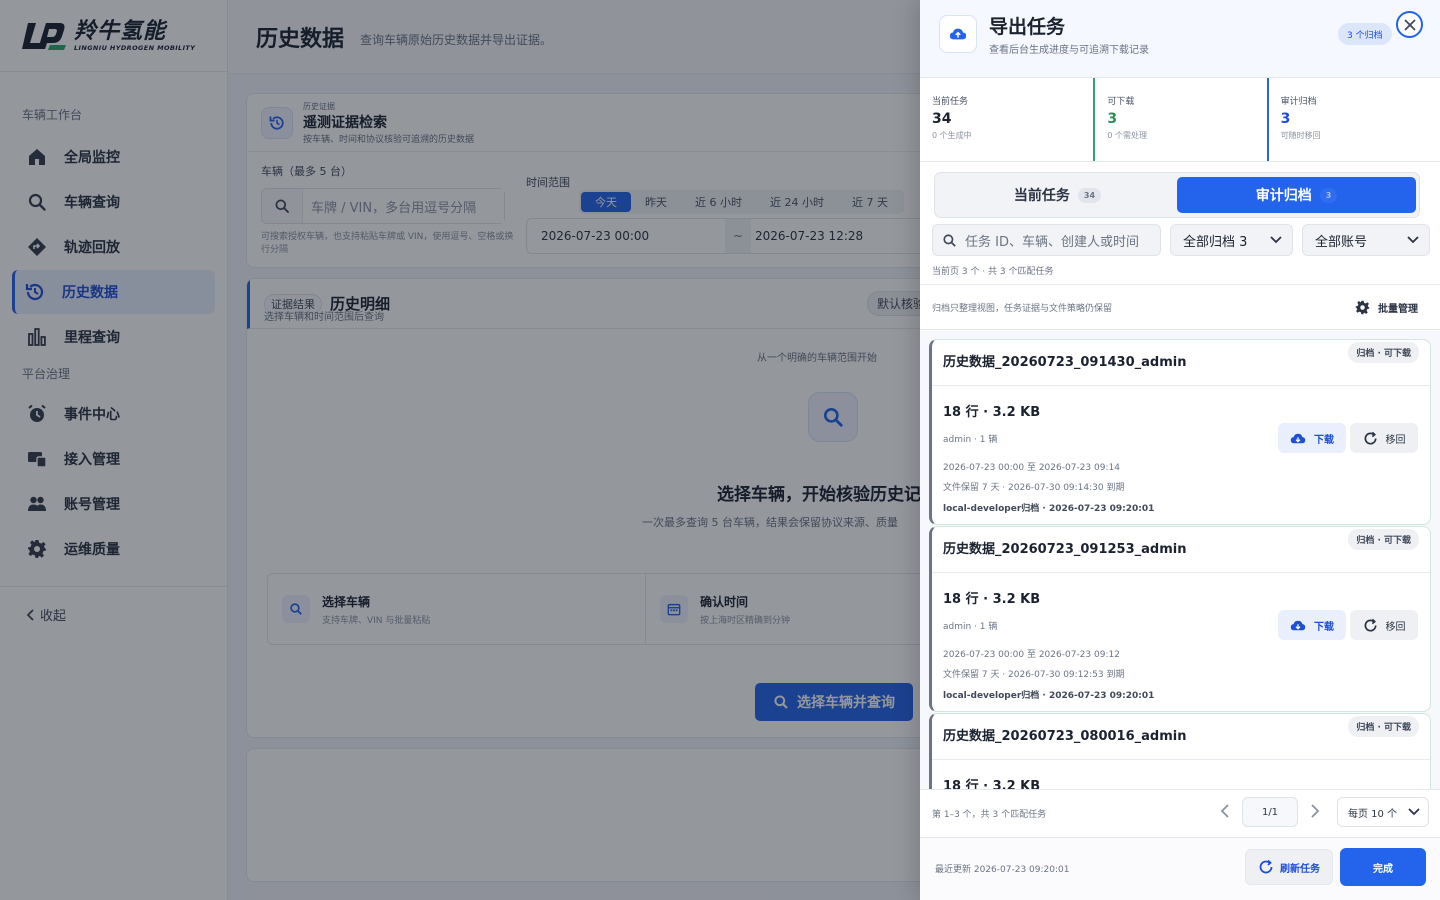 The image size is (1440, 900). I want to click on search-icon, so click(949, 240).